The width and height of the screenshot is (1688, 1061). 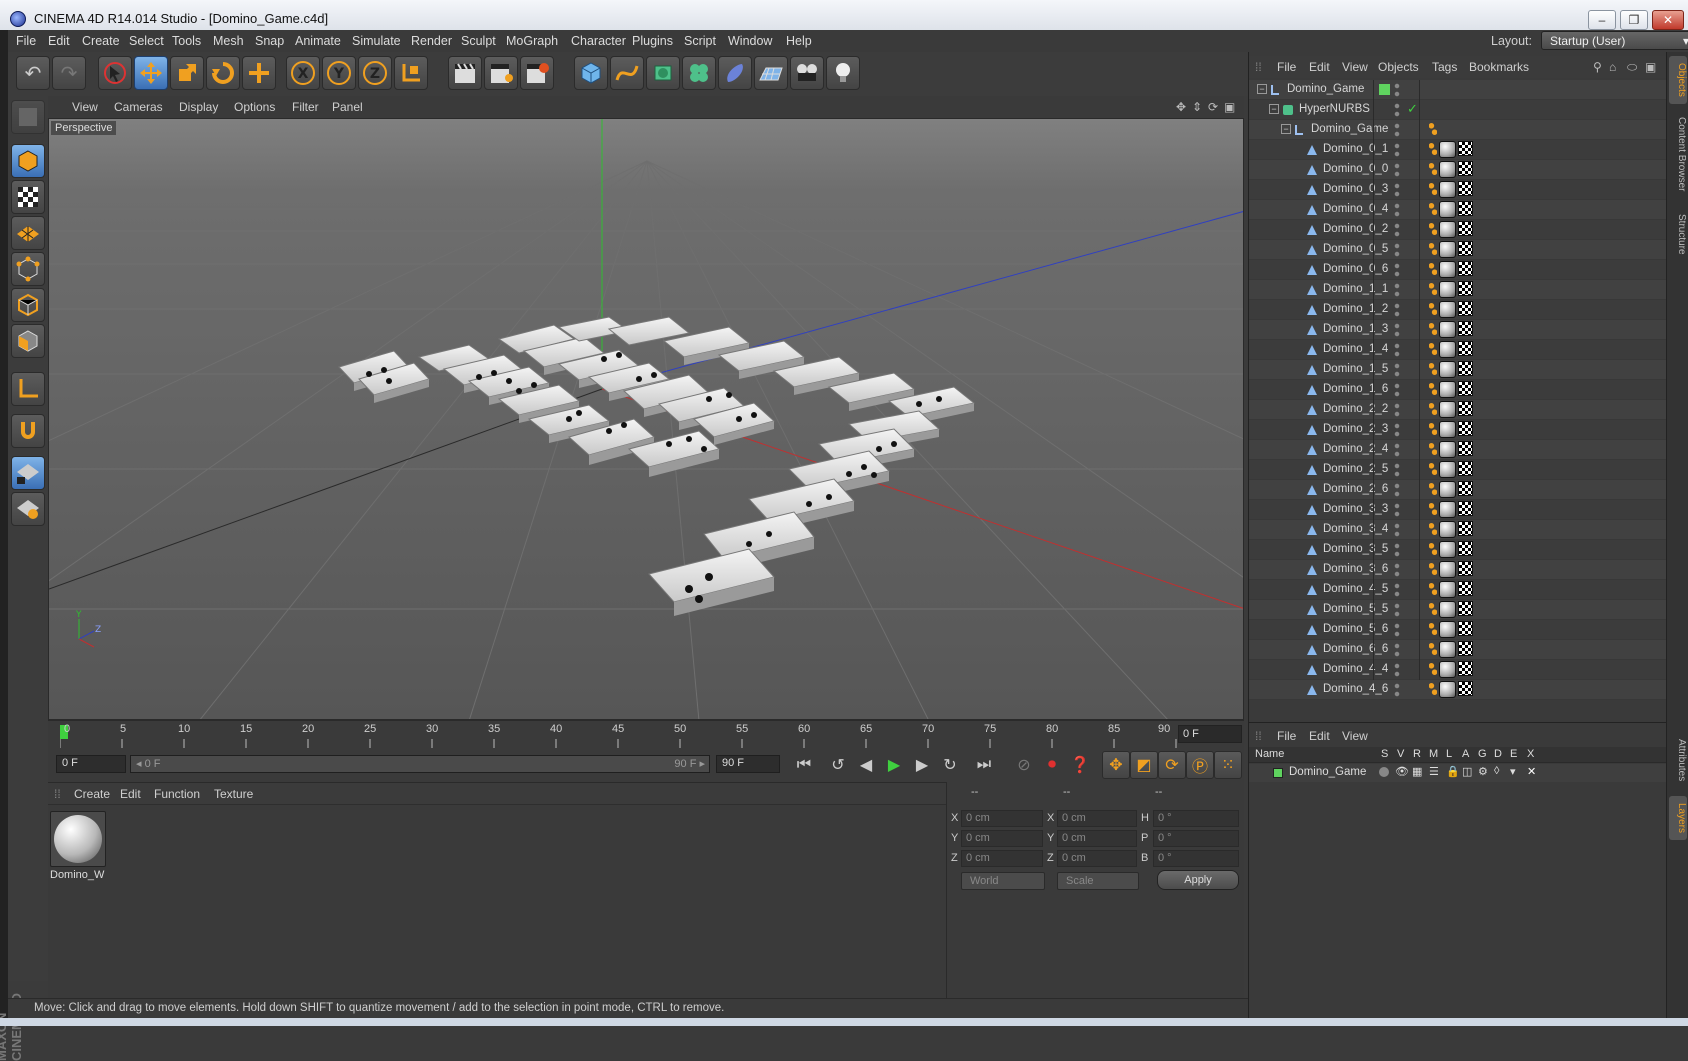 What do you see at coordinates (1632, 67) in the screenshot?
I see `new-view-icon: ⬭` at bounding box center [1632, 67].